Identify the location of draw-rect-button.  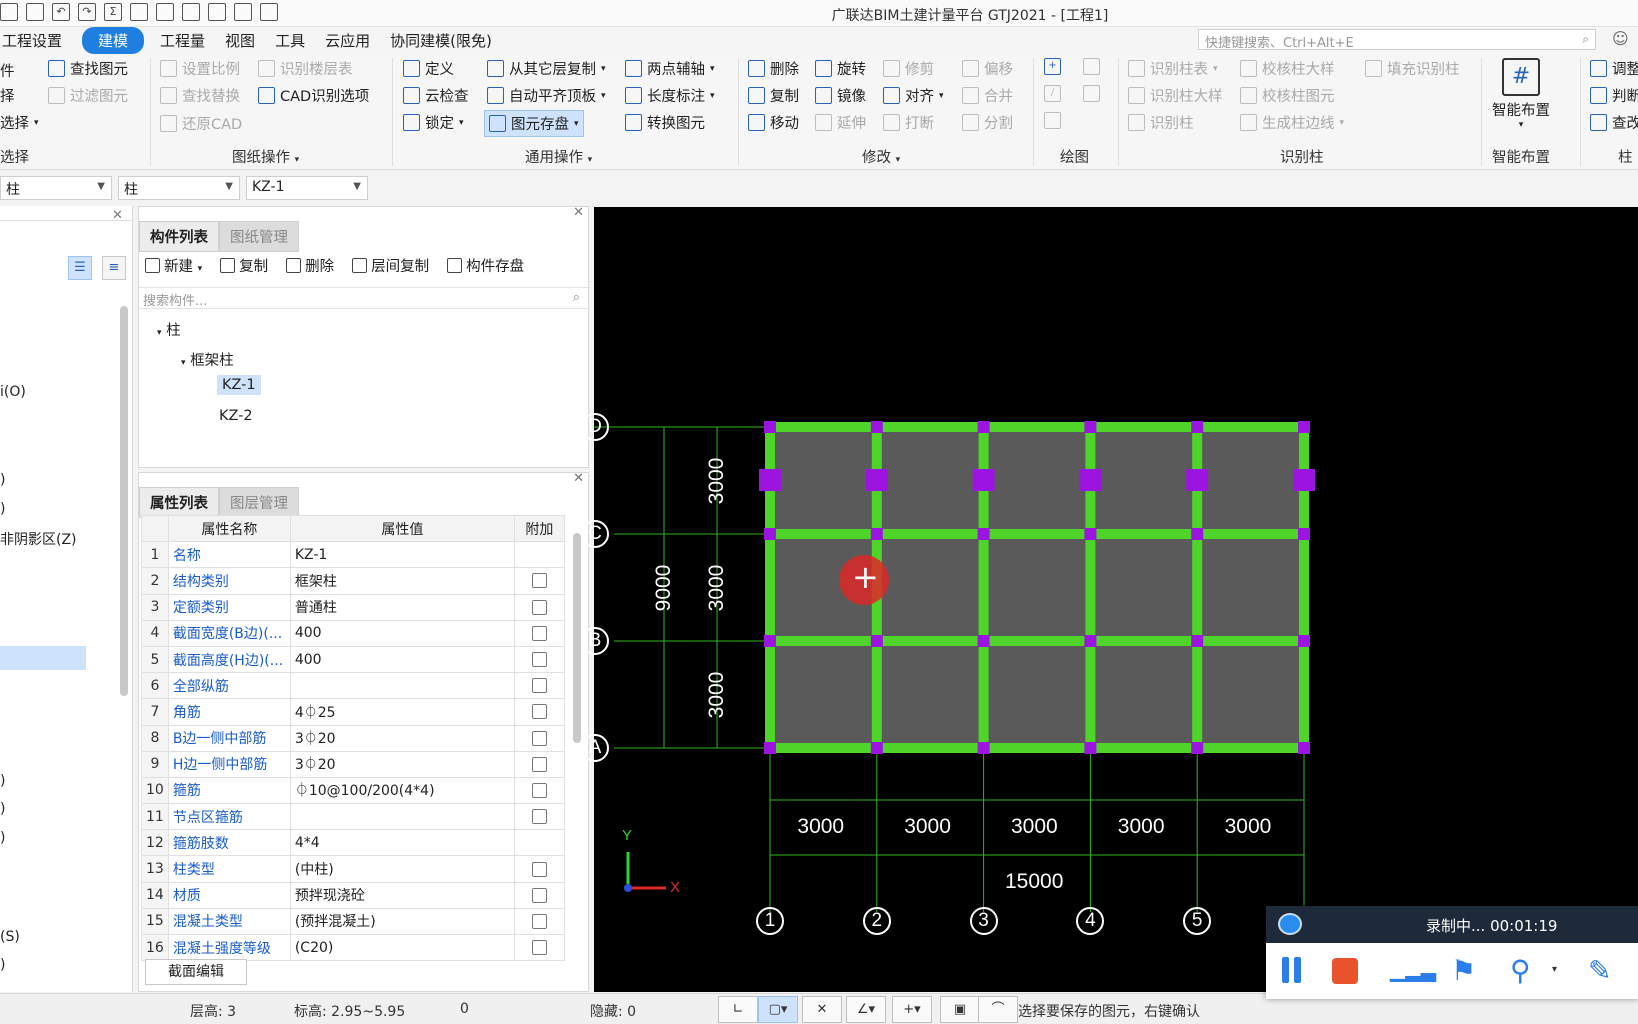
(1091, 93).